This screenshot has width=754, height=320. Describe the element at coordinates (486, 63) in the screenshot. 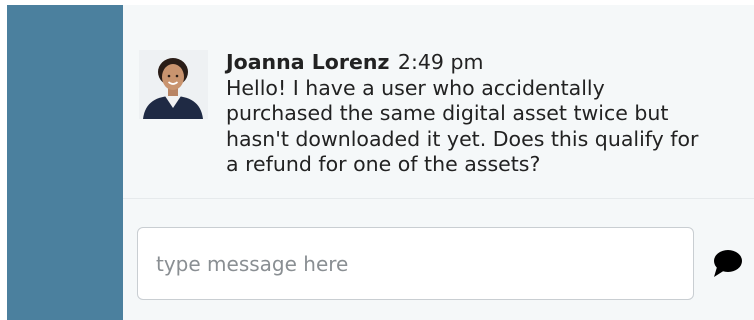

I see `message-header: Joanna Lorenz 2:49 pm` at that location.